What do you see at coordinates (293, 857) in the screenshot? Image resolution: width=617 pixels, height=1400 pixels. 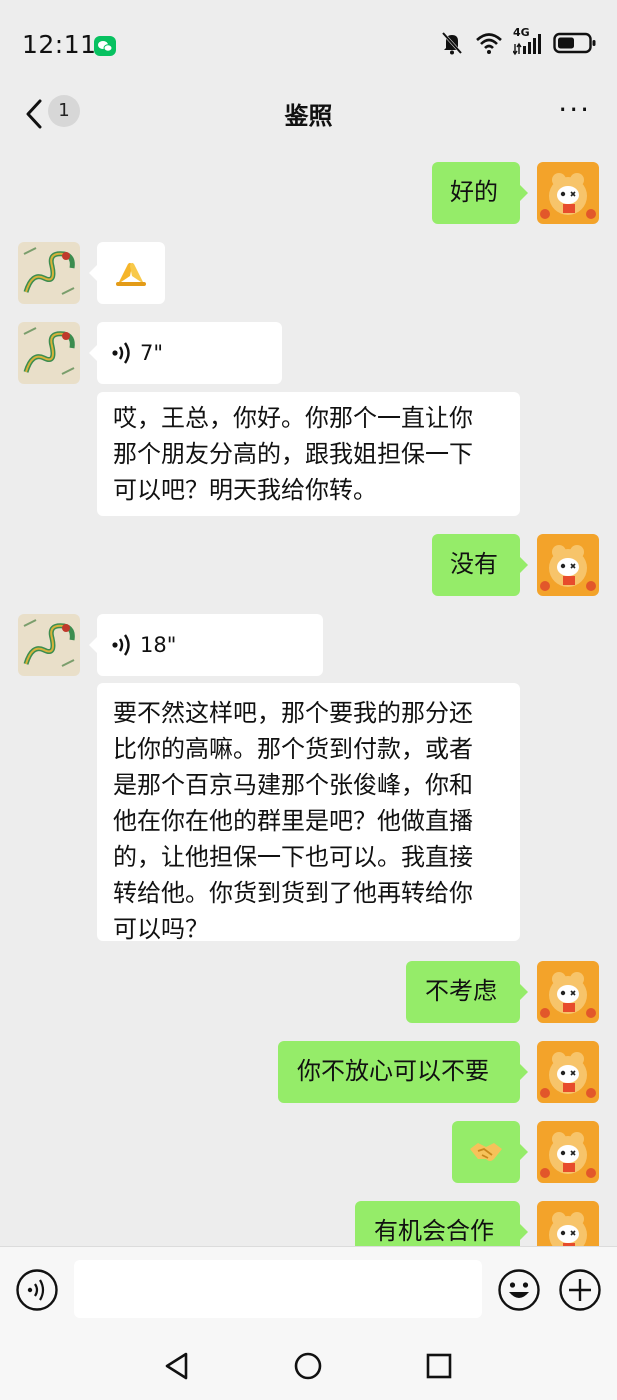 I see `message-line: 的，让他担保一下也可以。我直接` at bounding box center [293, 857].